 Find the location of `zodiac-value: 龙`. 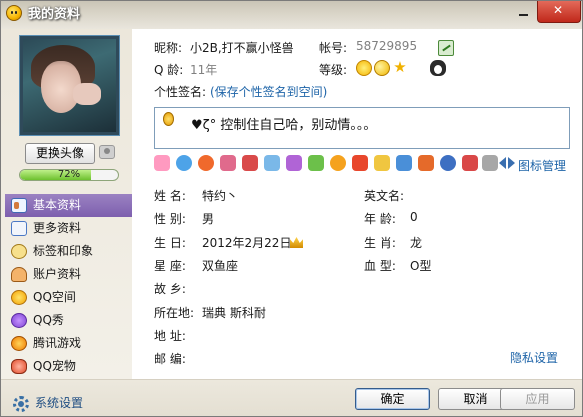

zodiac-value: 龙 is located at coordinates (416, 243).